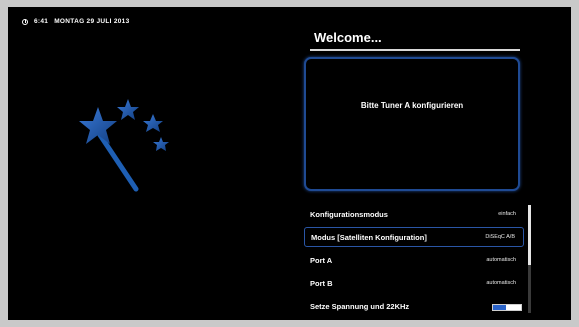  I want to click on setting-label: Port B, so click(321, 283).